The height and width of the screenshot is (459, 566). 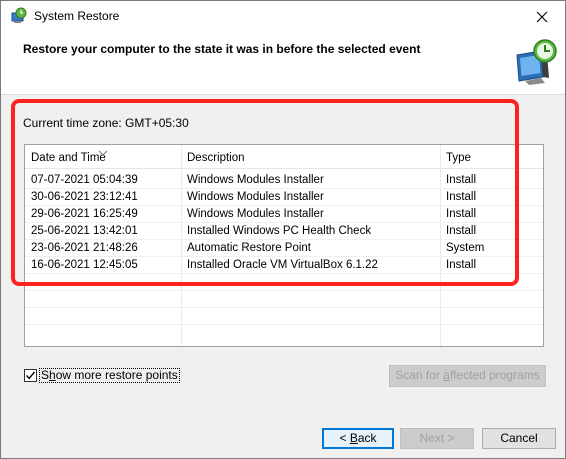 I want to click on cell-type: System, so click(x=465, y=248).